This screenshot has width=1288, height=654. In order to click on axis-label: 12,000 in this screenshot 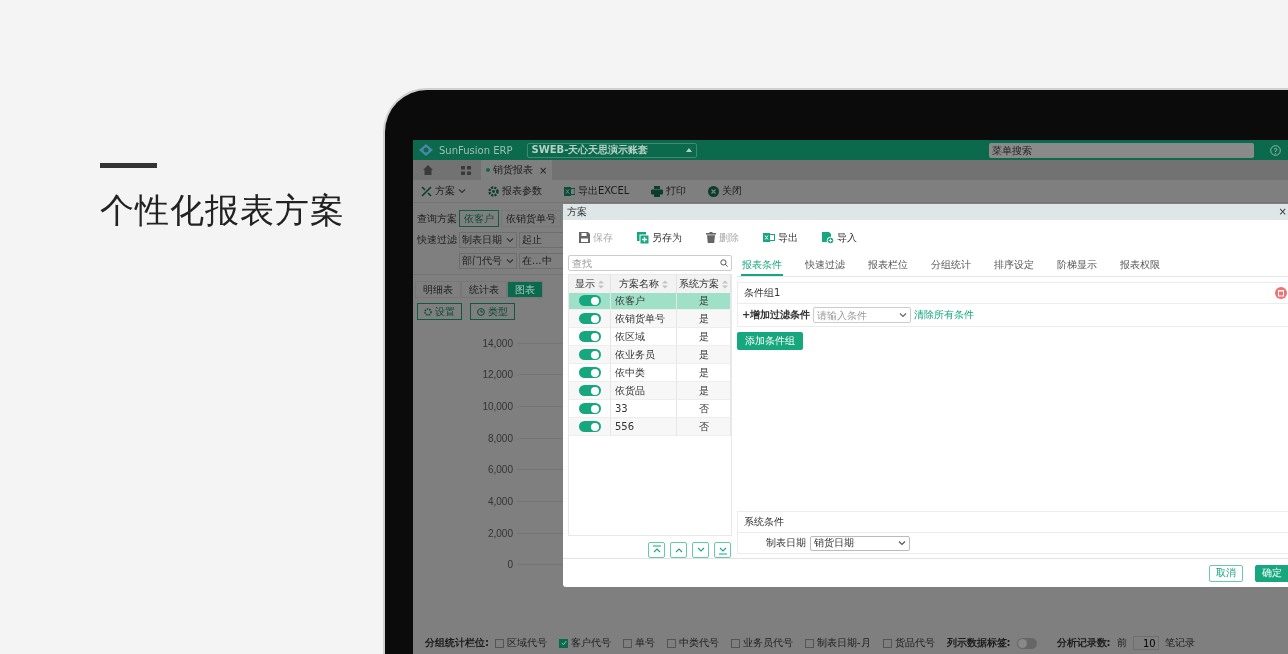, I will do `click(497, 375)`.